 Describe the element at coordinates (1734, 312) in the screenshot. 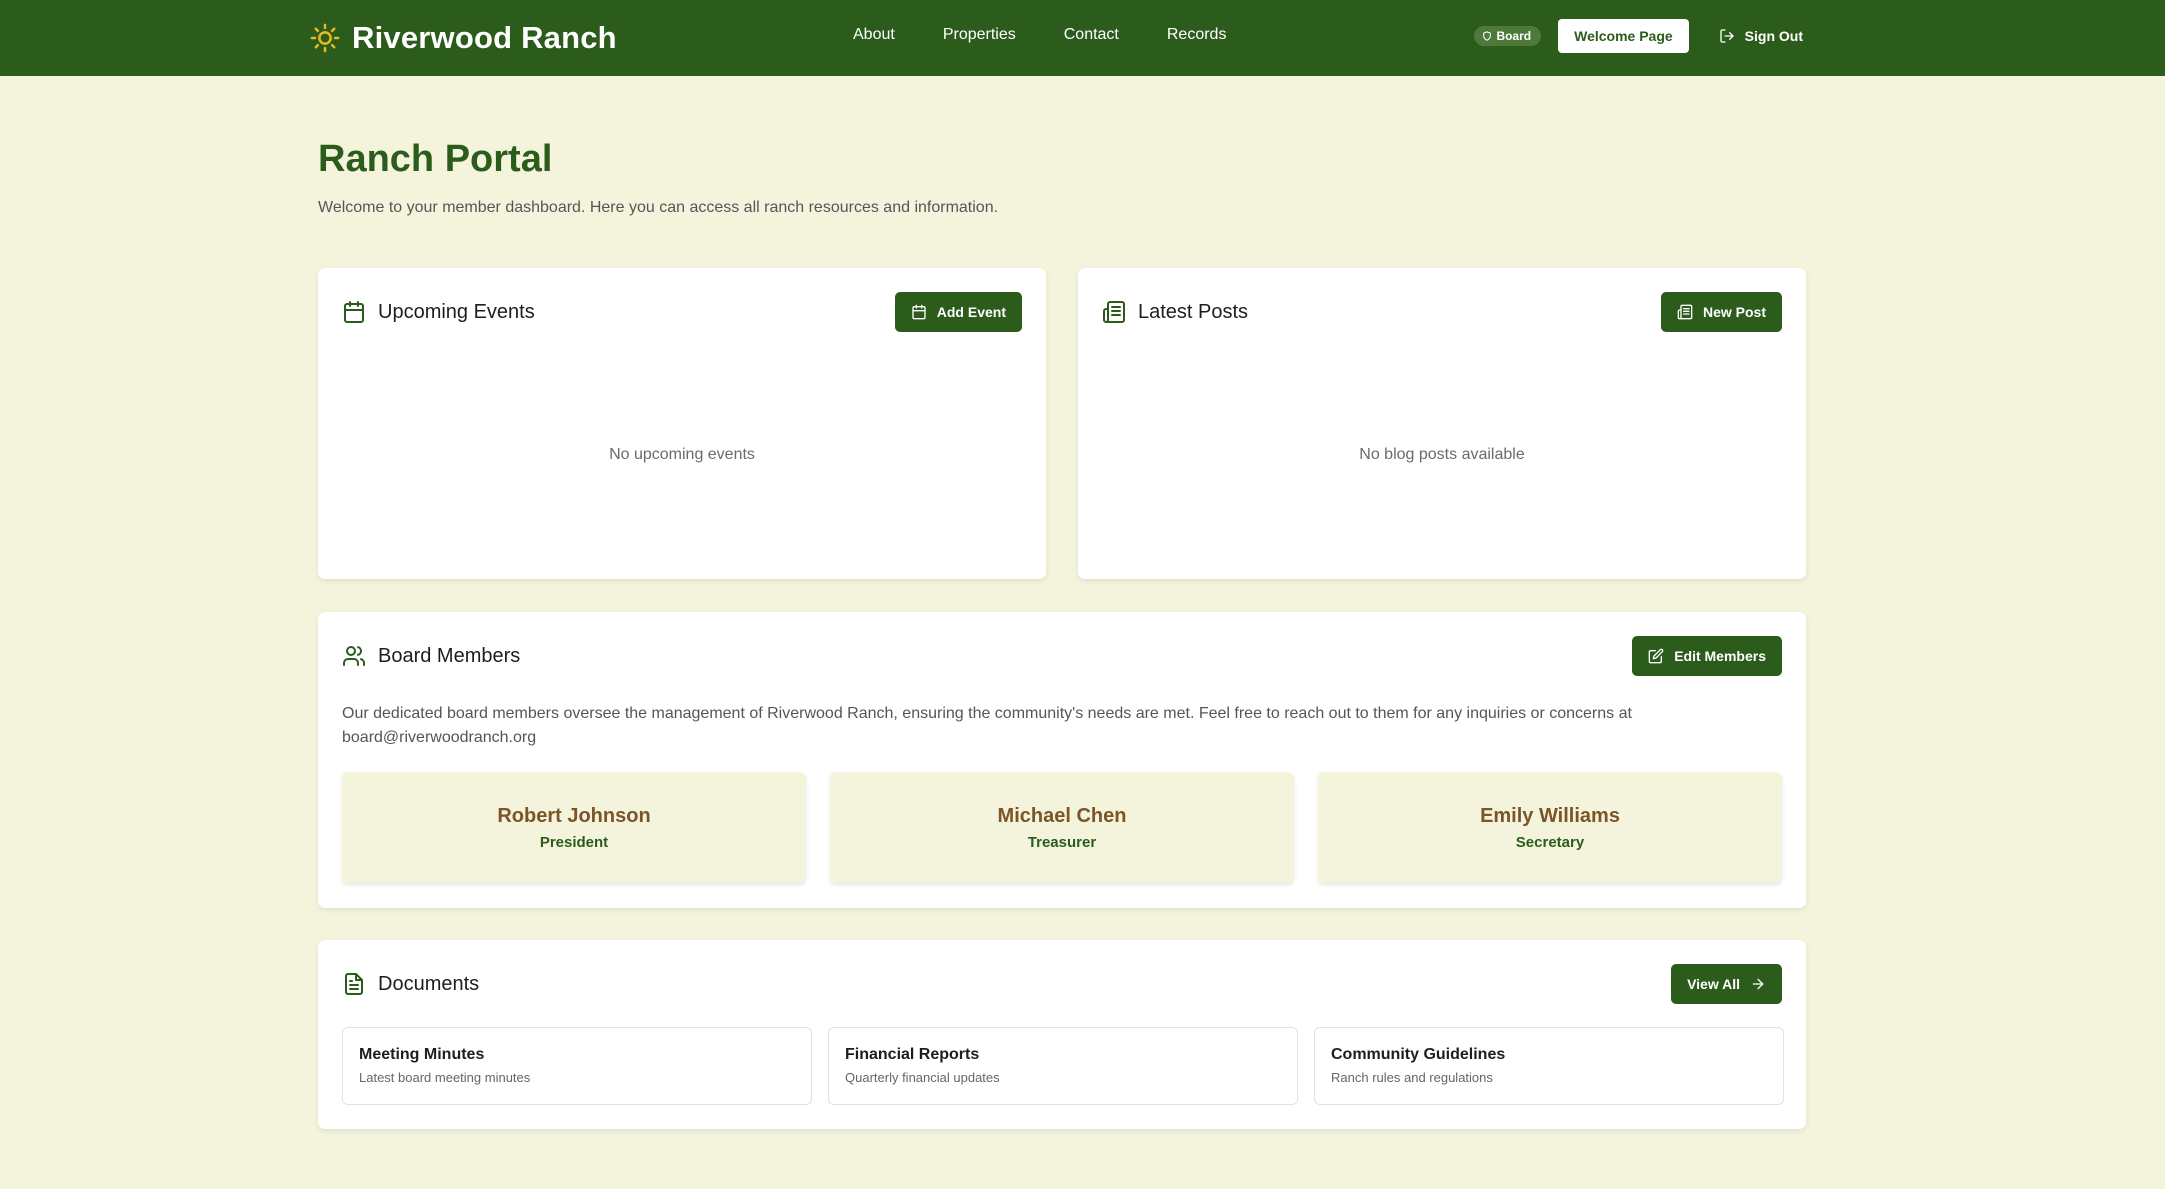

I see `new-post-label: New Post` at that location.